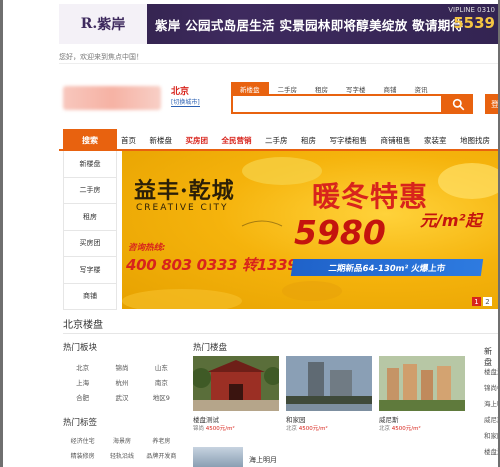 The width and height of the screenshot is (500, 467). I want to click on new-list-item: 海上明, so click(491, 403).